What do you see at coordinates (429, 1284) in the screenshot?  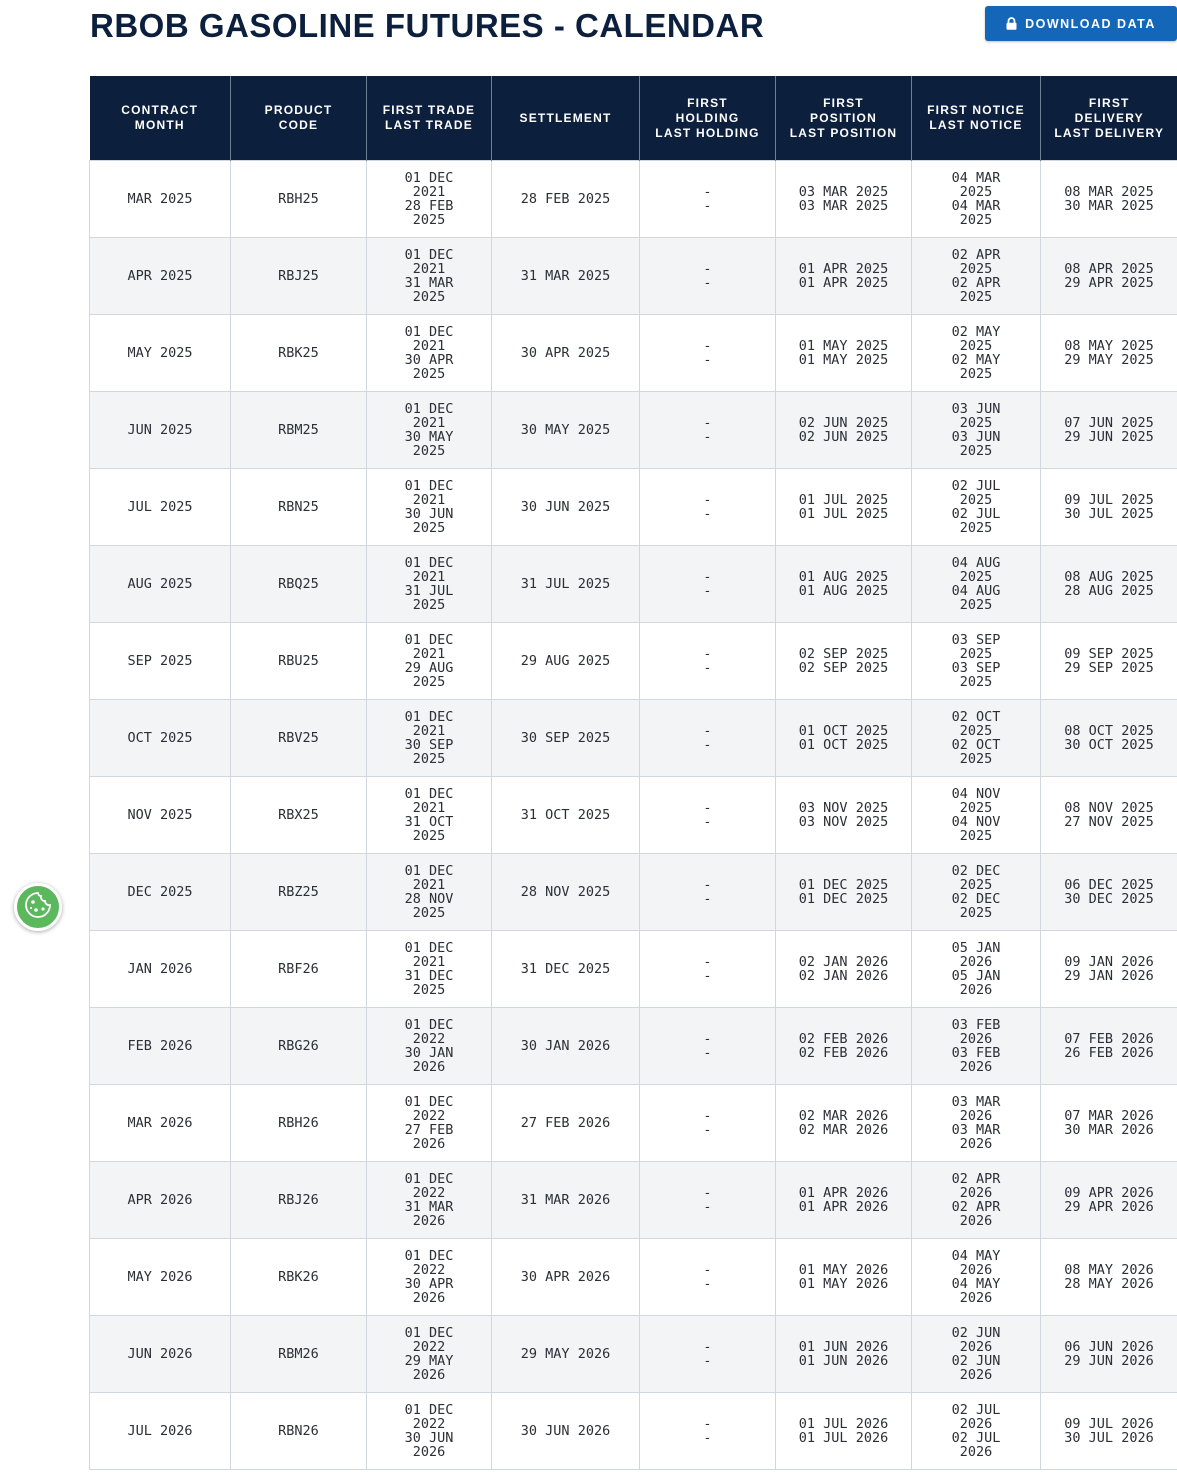 I see `first-last-trade-cell-line: 30 APR` at bounding box center [429, 1284].